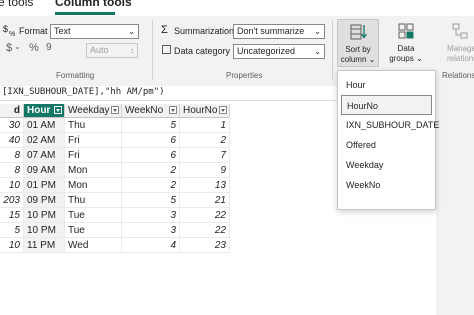 The width and height of the screenshot is (474, 315). I want to click on column-header-label: Weekday, so click(89, 110).